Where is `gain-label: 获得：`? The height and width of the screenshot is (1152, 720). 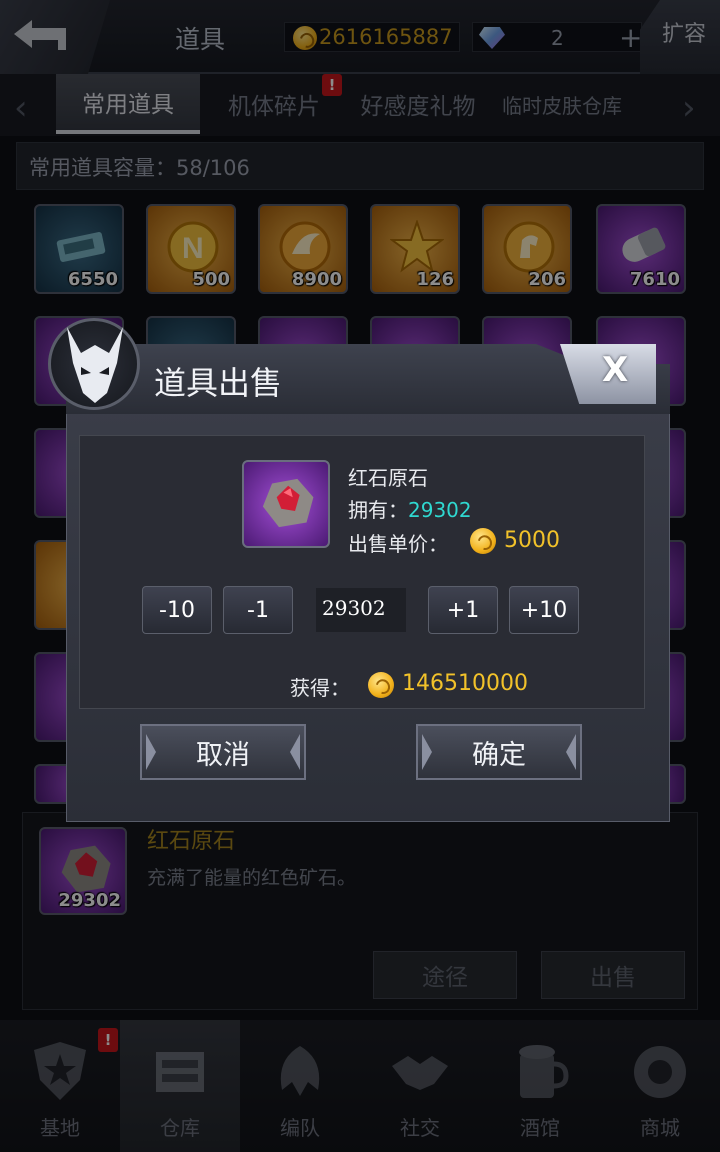
gain-label: 获得： is located at coordinates (320, 688).